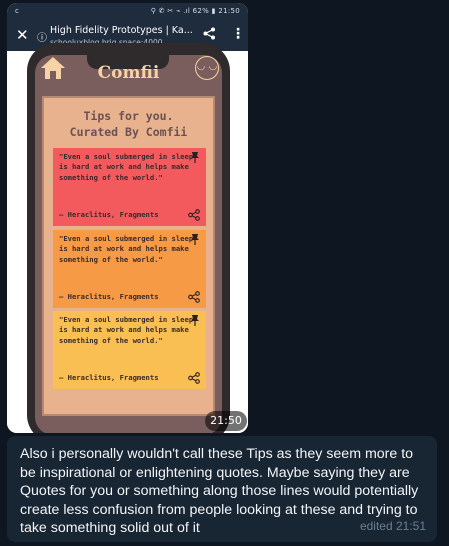 This screenshot has width=449, height=546. Describe the element at coordinates (128, 116) in the screenshot. I see `tips-title-line1: Tips for you.` at that location.